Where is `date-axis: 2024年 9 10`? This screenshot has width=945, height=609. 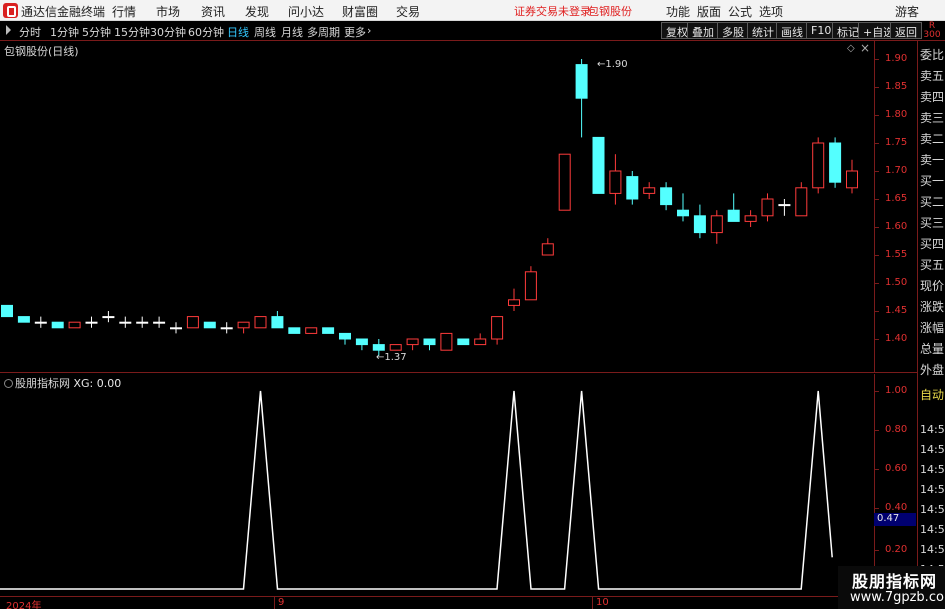 date-axis: 2024年 9 10 is located at coordinates (458, 602).